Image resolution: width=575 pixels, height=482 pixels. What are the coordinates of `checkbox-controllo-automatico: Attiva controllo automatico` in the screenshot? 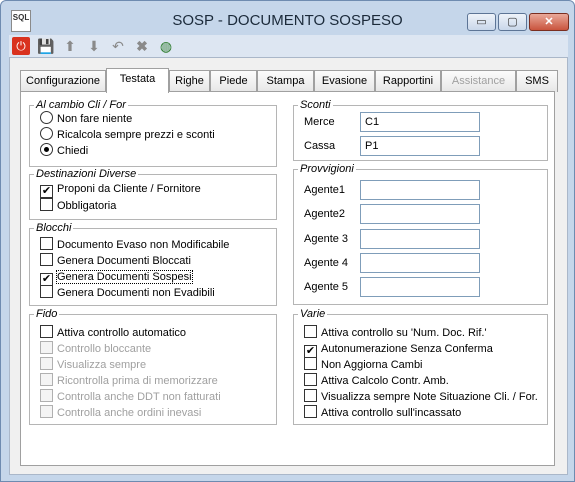 It's located at (113, 333).